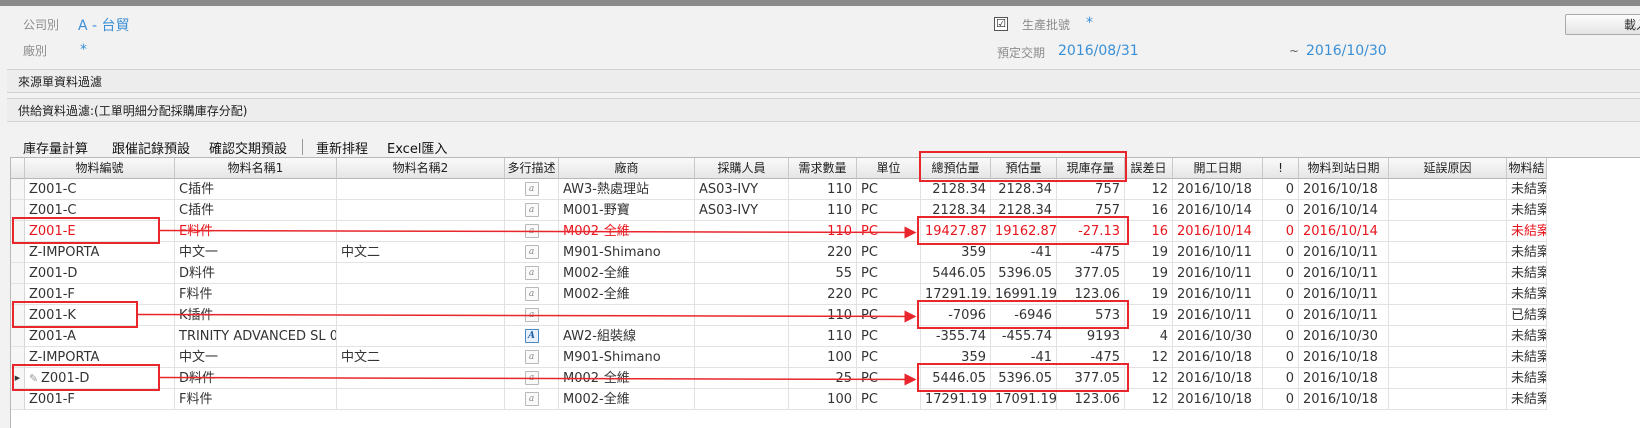 The height and width of the screenshot is (428, 1640). I want to click on reschedule-button: 重新排程, so click(342, 147).